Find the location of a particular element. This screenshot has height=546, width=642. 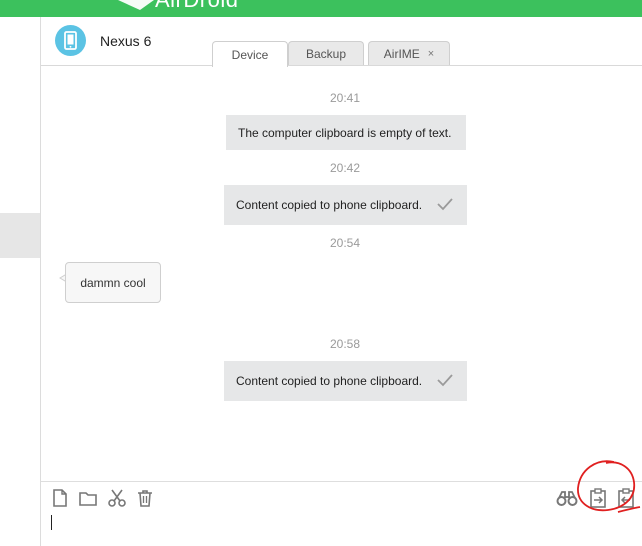

tab-divider is located at coordinates (341, 65).